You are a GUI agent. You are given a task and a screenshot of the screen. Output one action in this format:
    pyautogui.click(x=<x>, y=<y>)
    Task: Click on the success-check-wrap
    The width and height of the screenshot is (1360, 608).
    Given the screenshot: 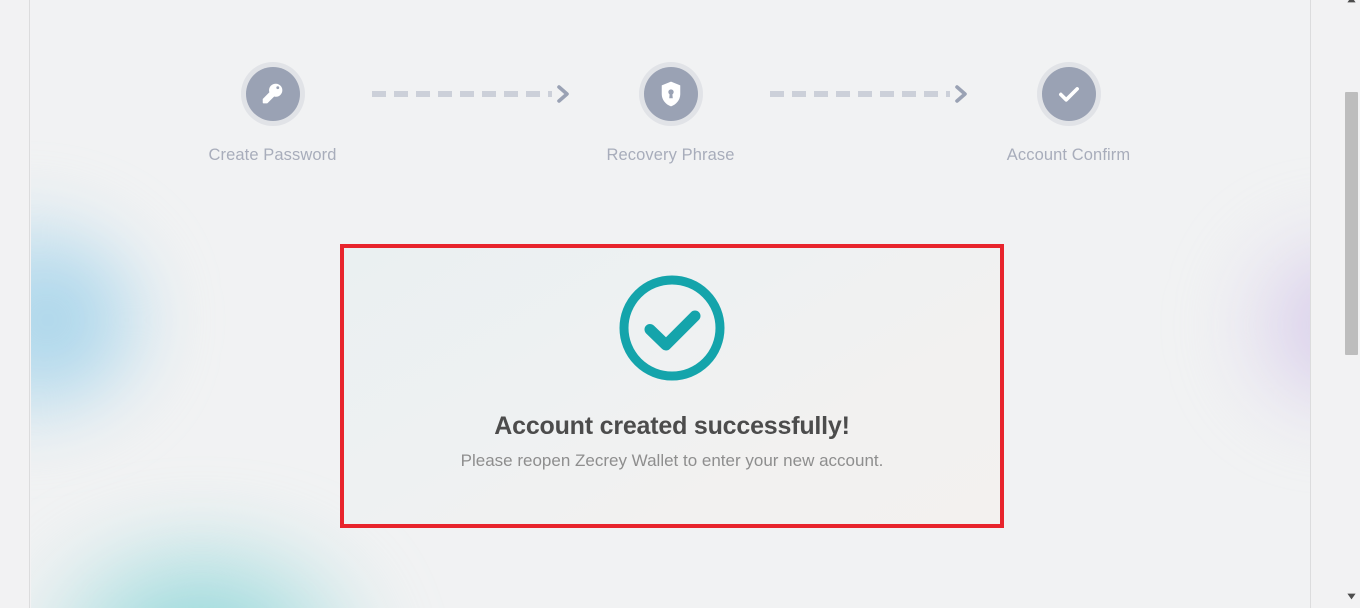 What is the action you would take?
    pyautogui.click(x=672, y=328)
    